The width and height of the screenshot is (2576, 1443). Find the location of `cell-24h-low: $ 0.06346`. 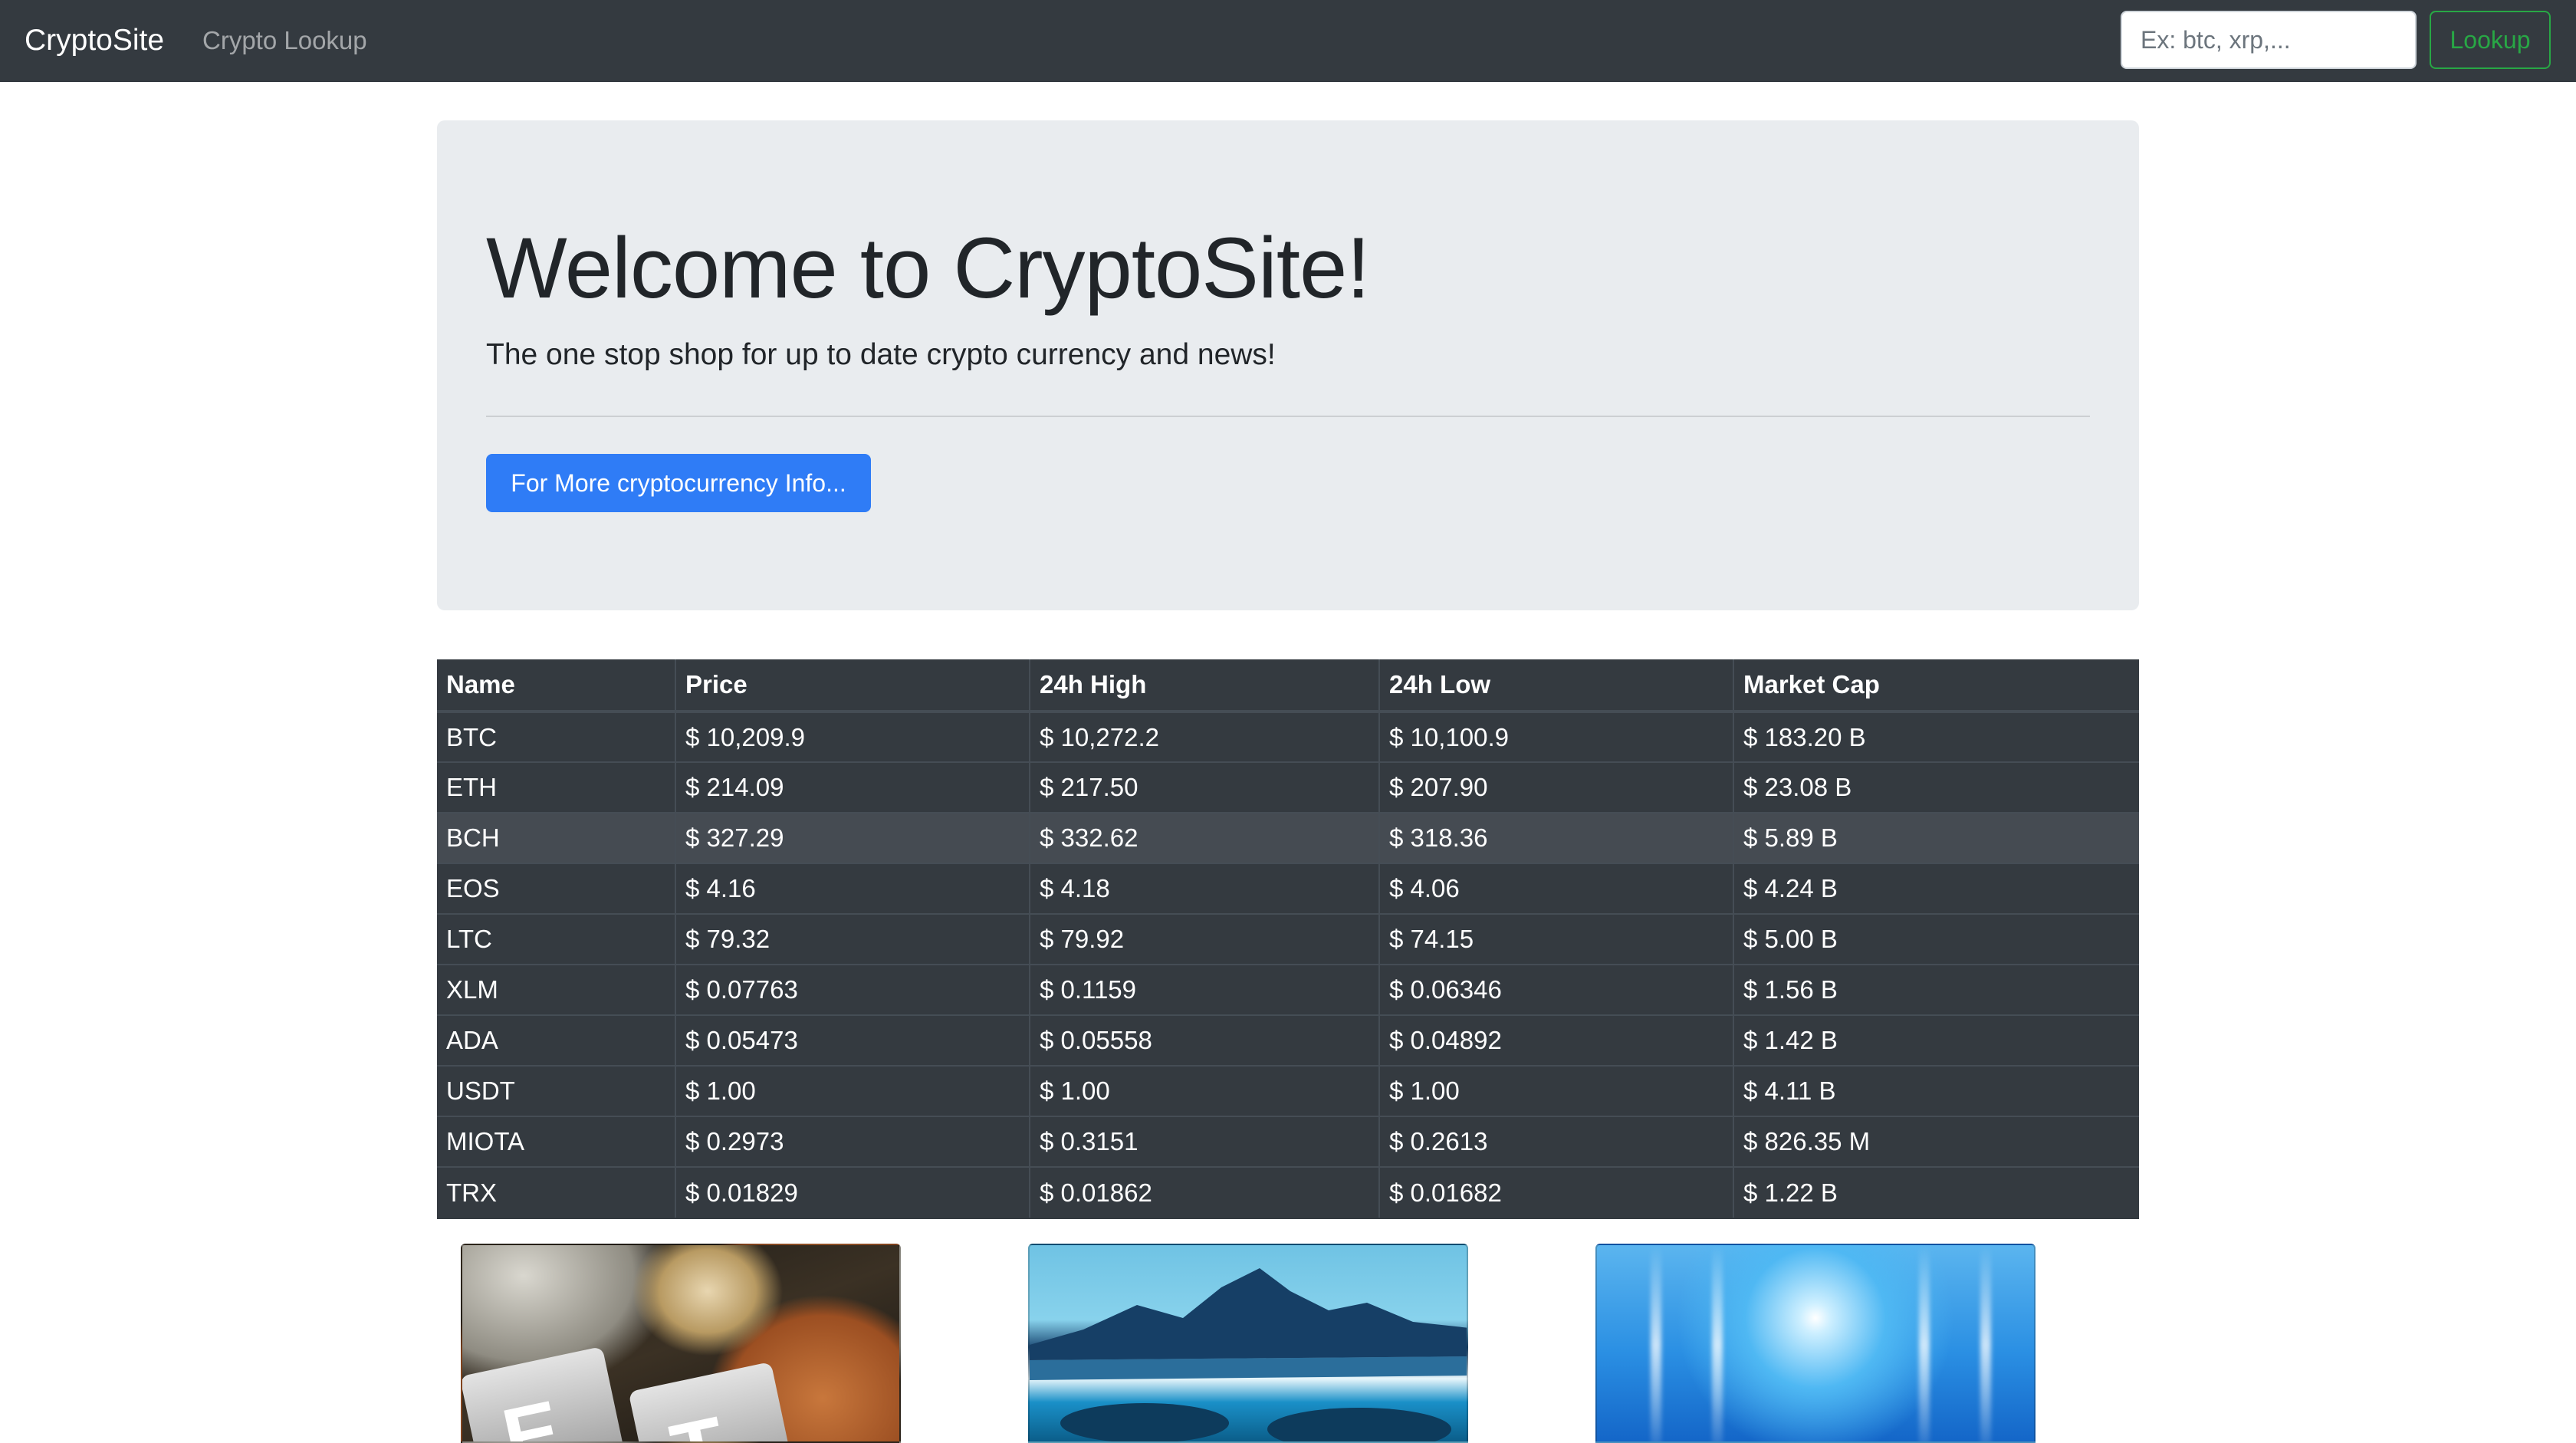

cell-24h-low: $ 0.06346 is located at coordinates (1556, 989).